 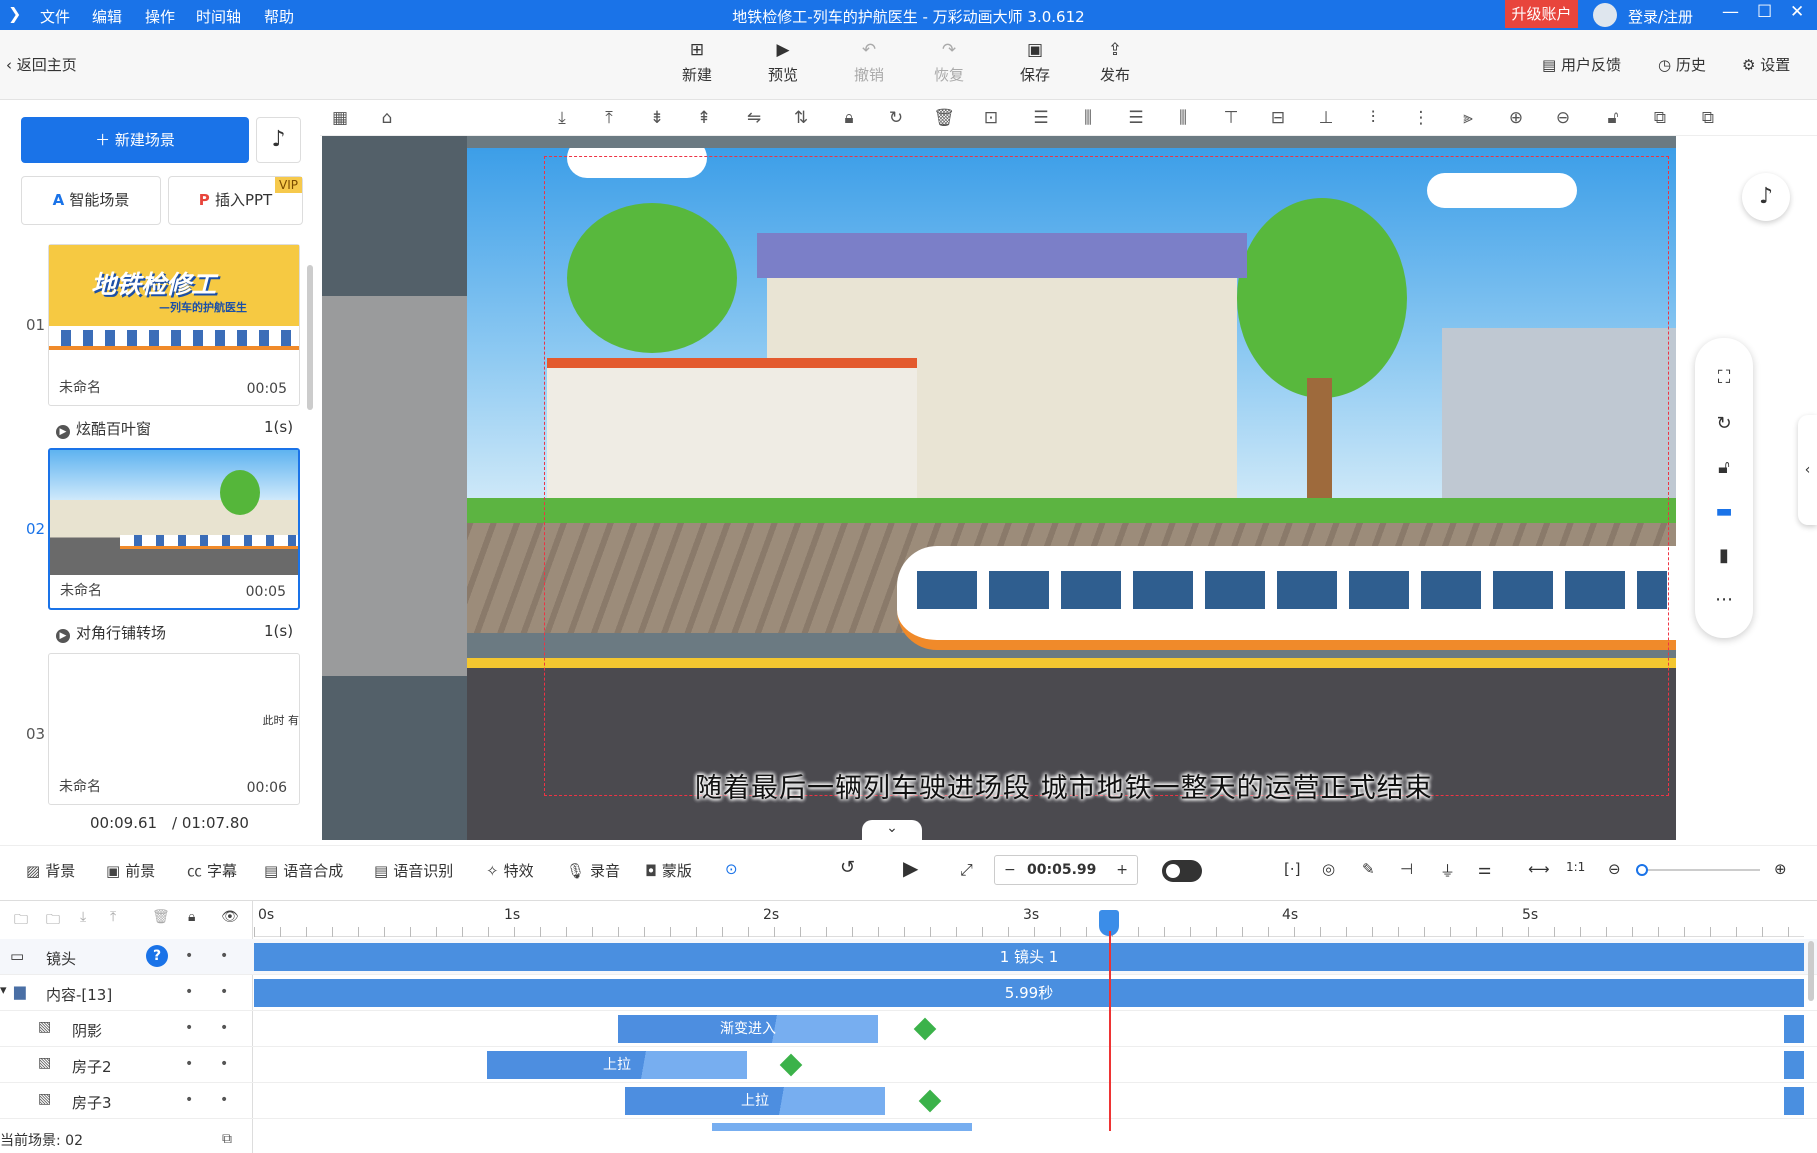 What do you see at coordinates (161, 917) in the screenshot?
I see `delete-layer-icon: 🗑︎` at bounding box center [161, 917].